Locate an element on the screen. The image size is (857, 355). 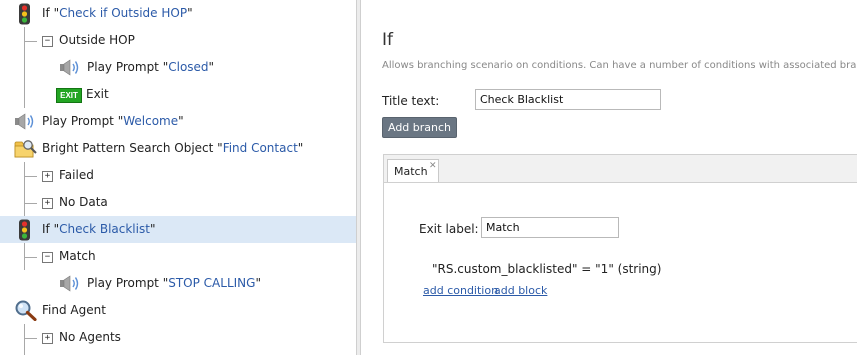
tree-node-label: Play Prompt "Closed" is located at coordinates (151, 67).